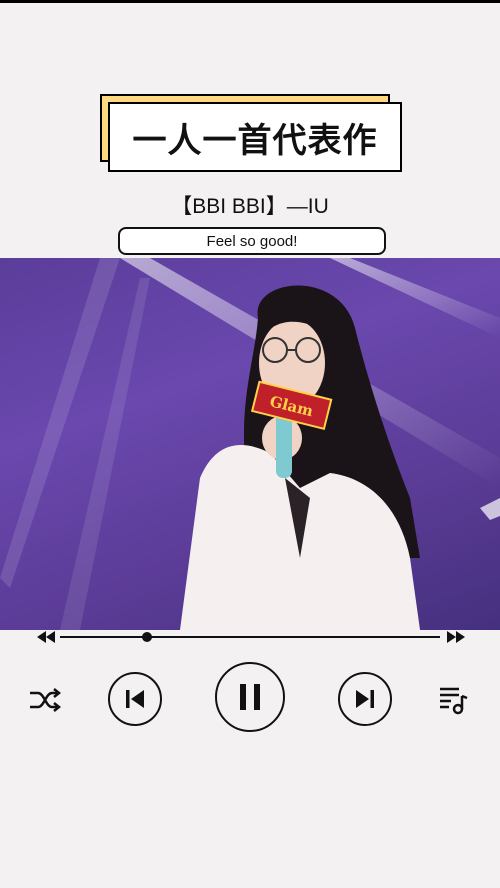 This screenshot has height=888, width=500. I want to click on tagline-badge: Feel so good!, so click(252, 241).